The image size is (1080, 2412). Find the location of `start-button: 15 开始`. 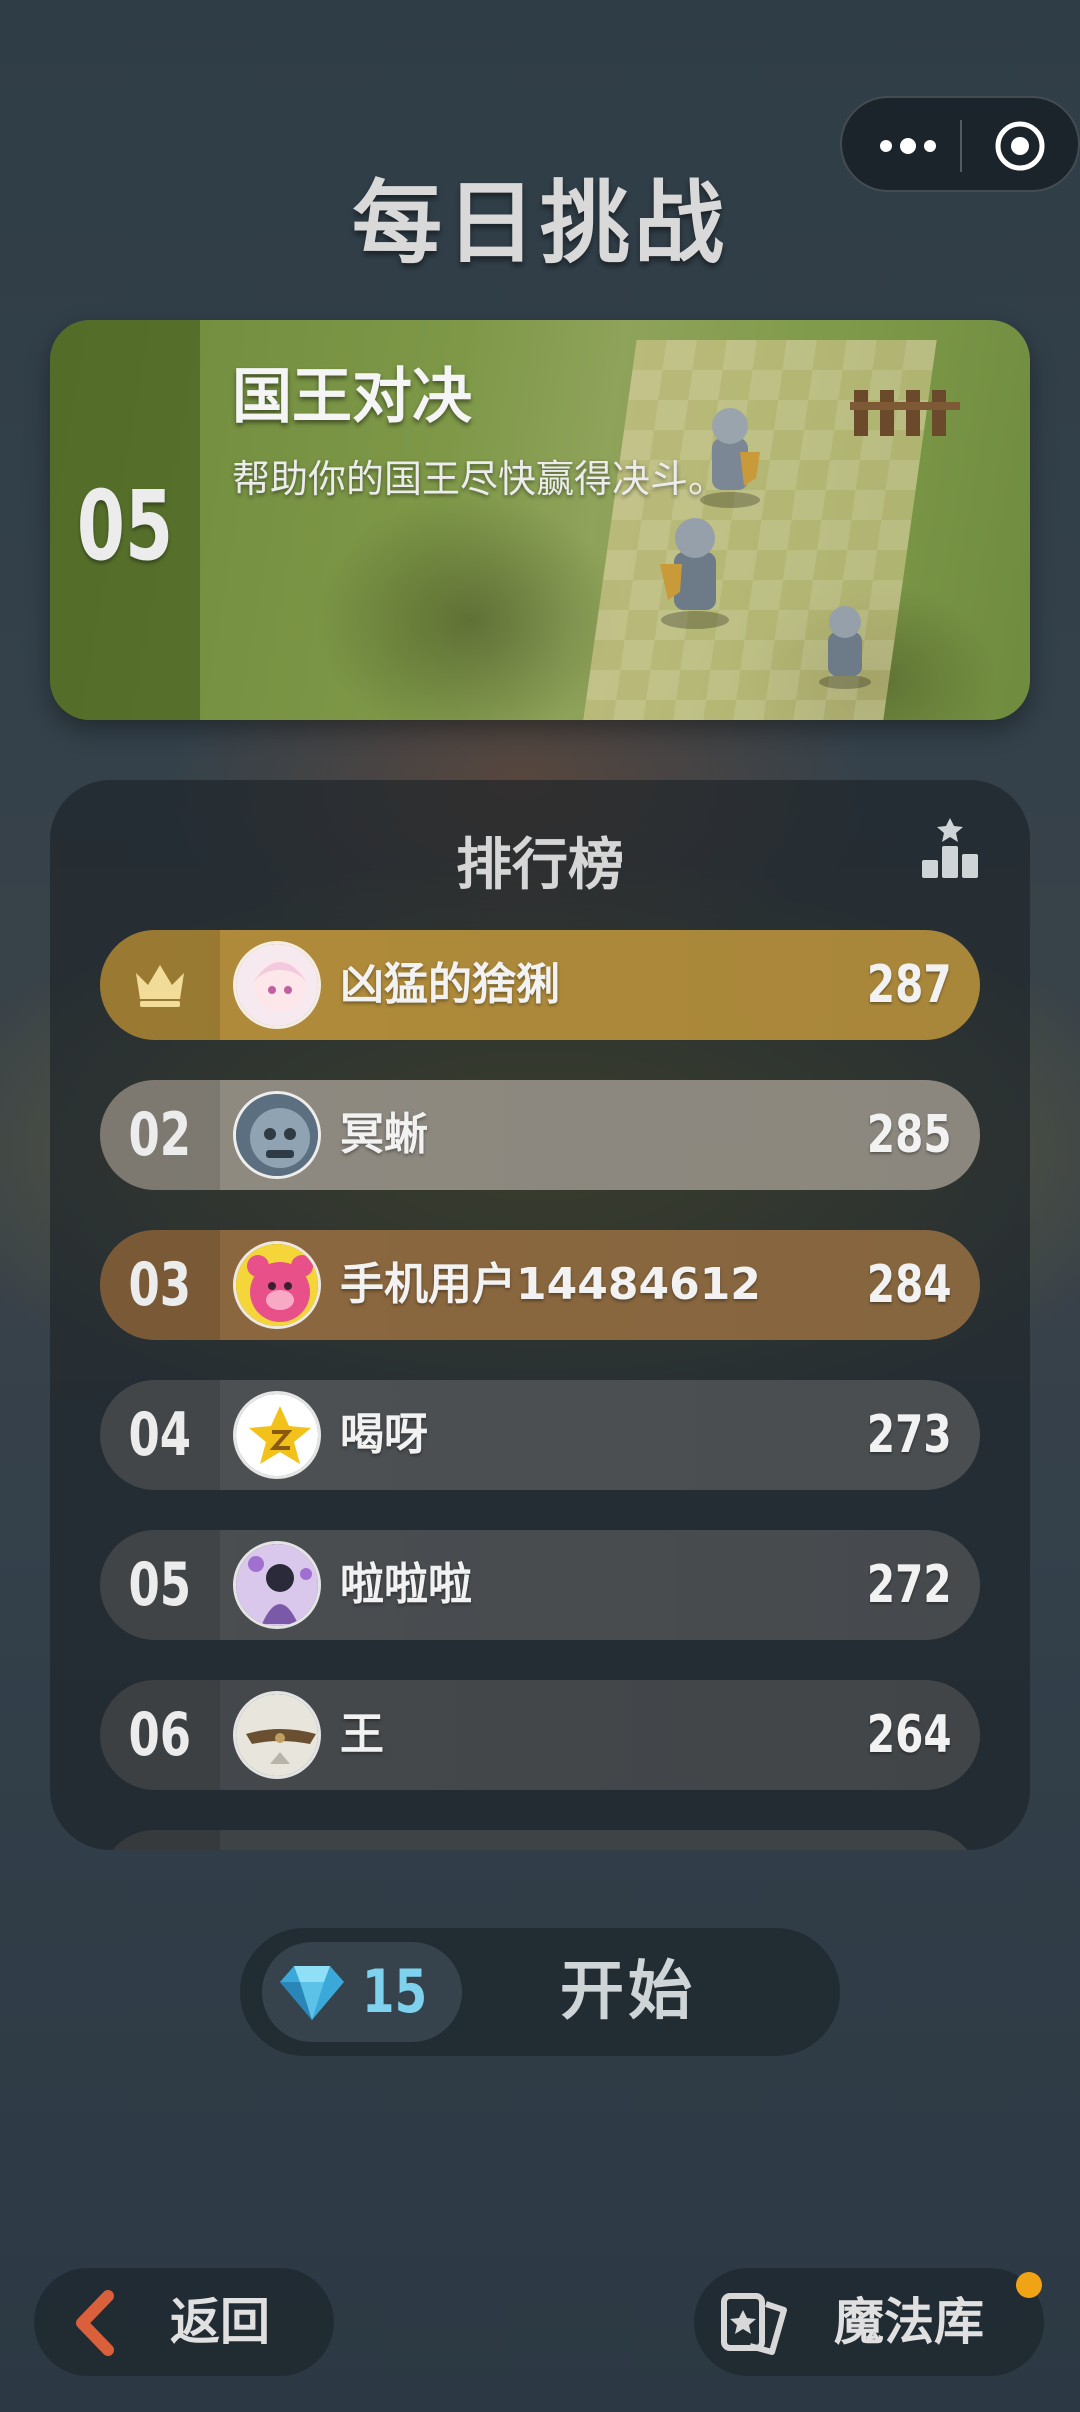

start-button: 15 开始 is located at coordinates (540, 1992).